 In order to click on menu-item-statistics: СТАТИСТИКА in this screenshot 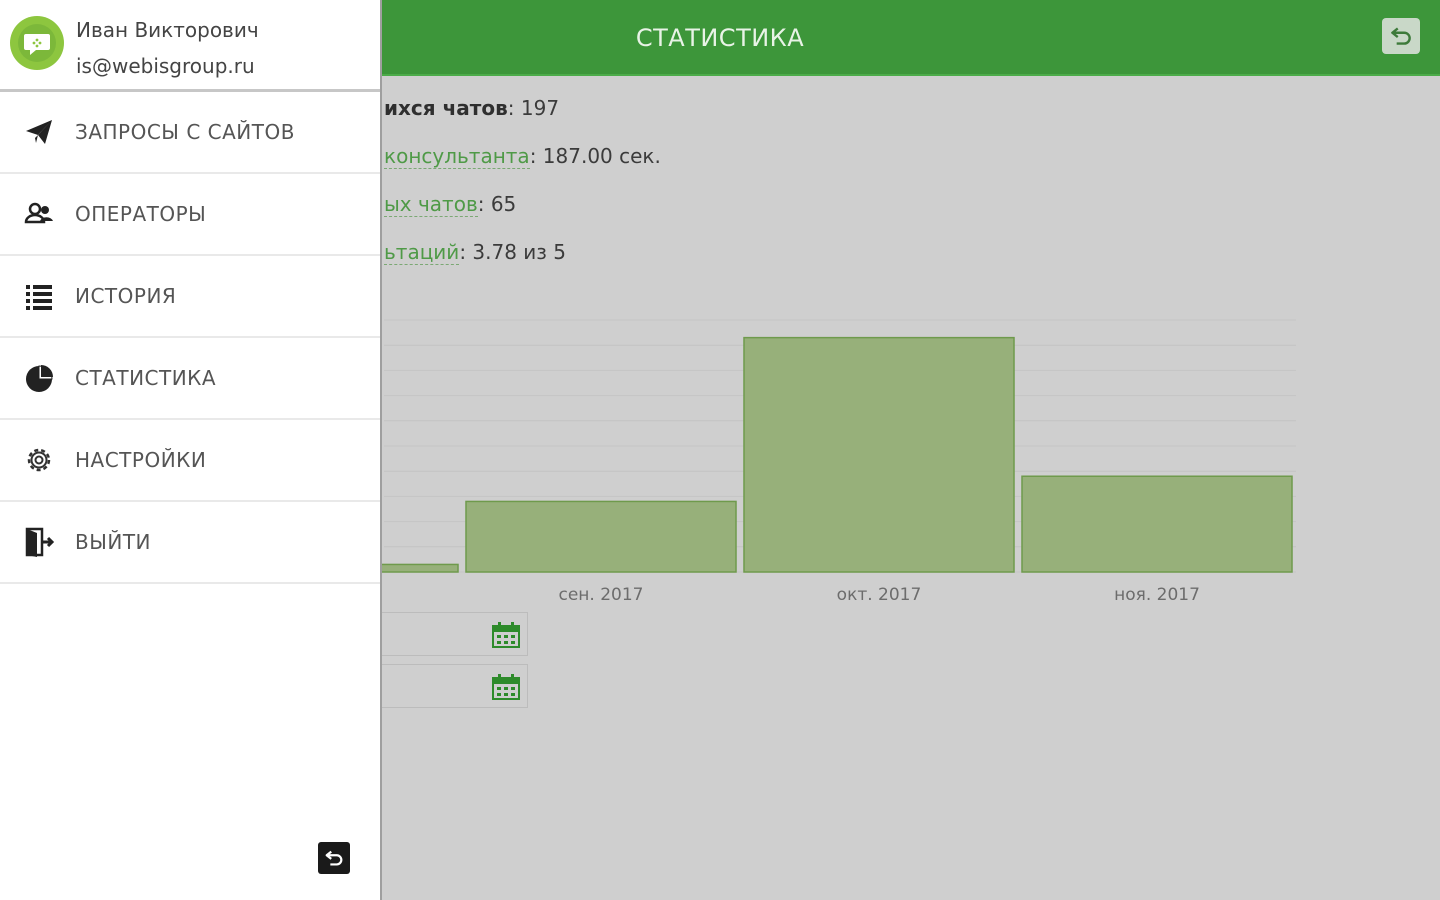, I will do `click(190, 379)`.